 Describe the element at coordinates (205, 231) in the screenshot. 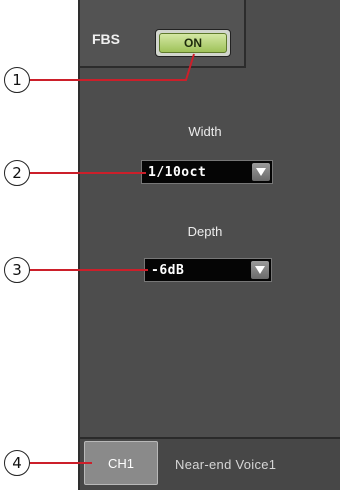

I see `depth-label: Depth` at that location.